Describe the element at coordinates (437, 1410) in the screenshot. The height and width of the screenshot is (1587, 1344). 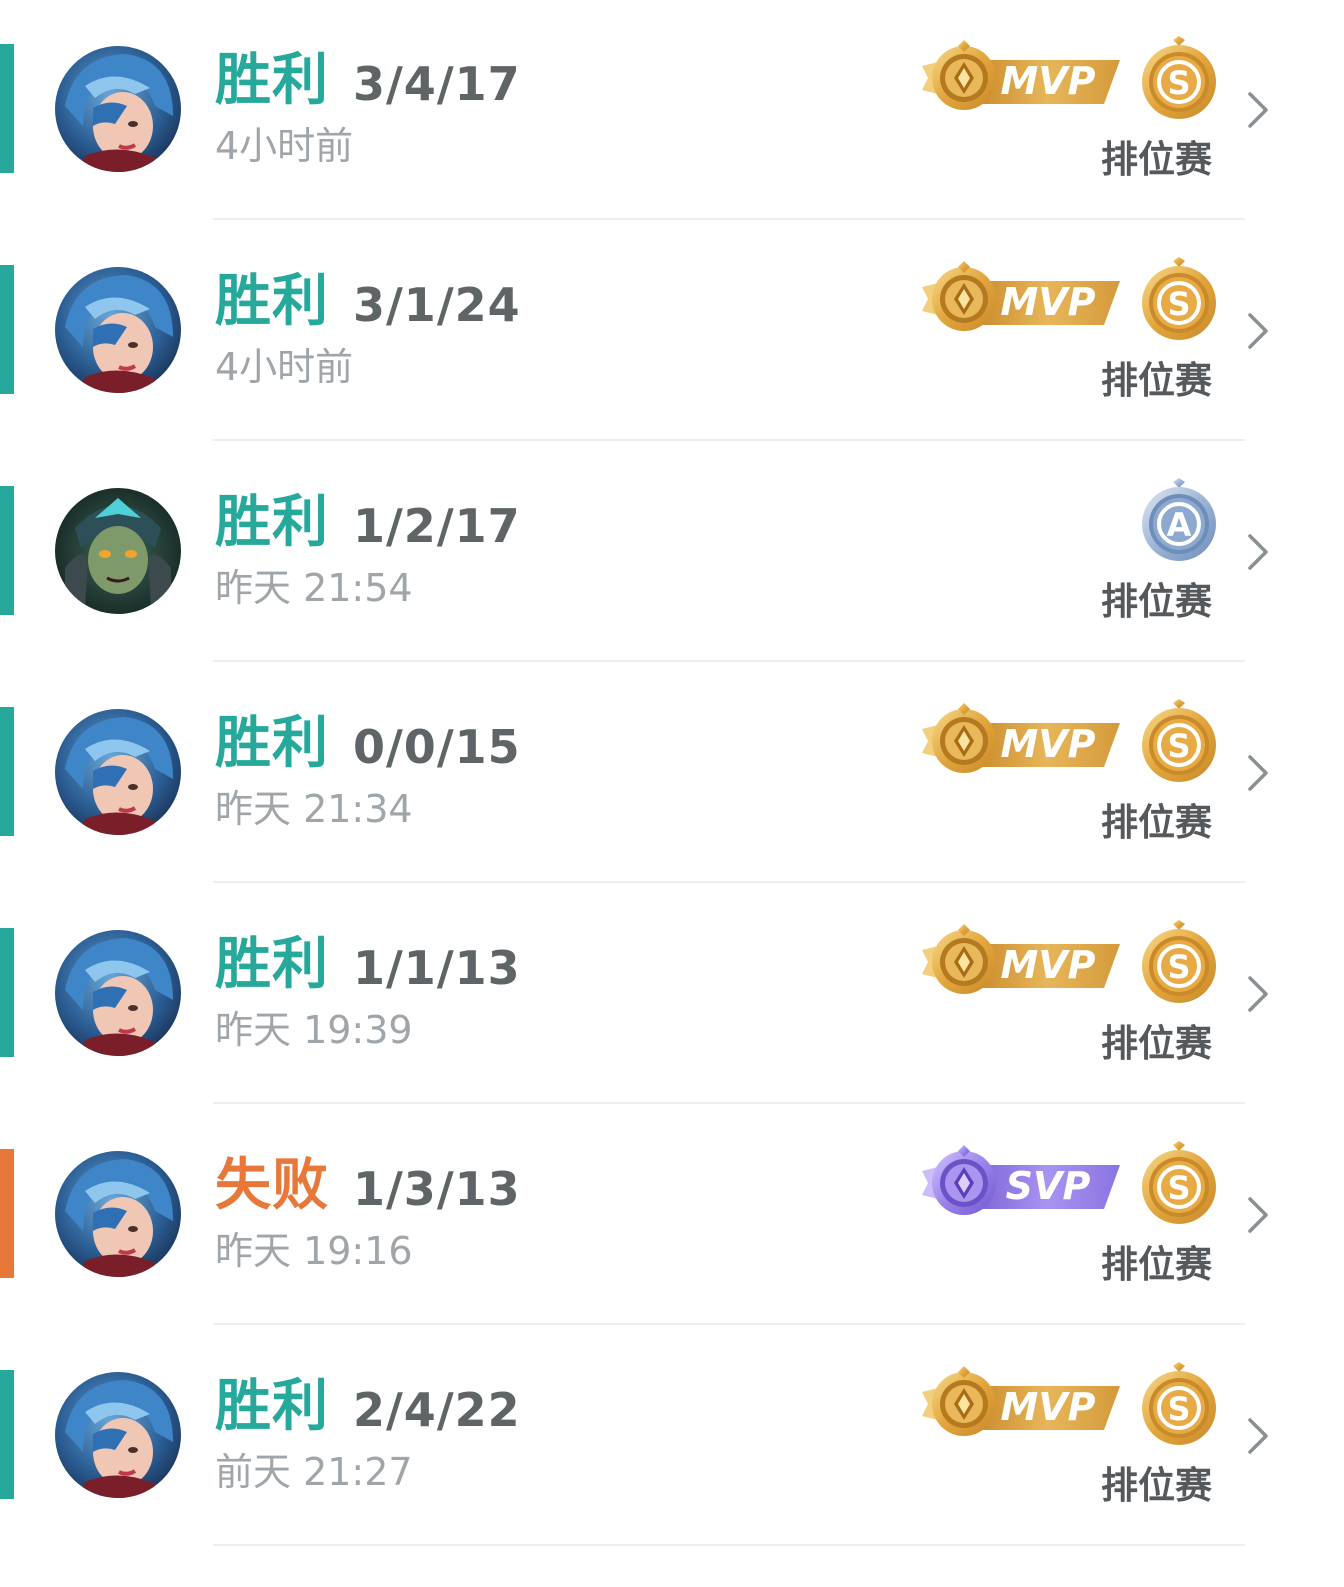
I see `kda-score: 2/4/22` at that location.